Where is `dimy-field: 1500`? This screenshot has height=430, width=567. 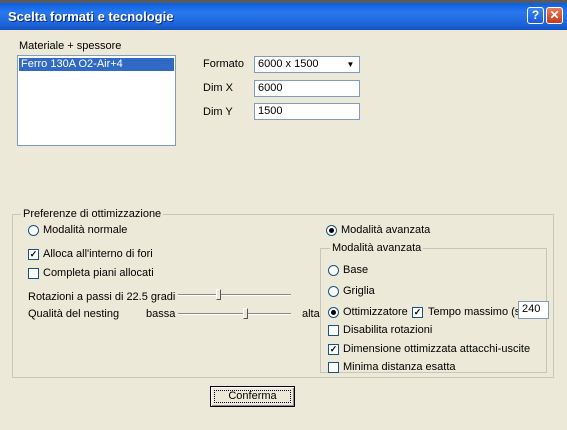
dimy-field: 1500 is located at coordinates (307, 111).